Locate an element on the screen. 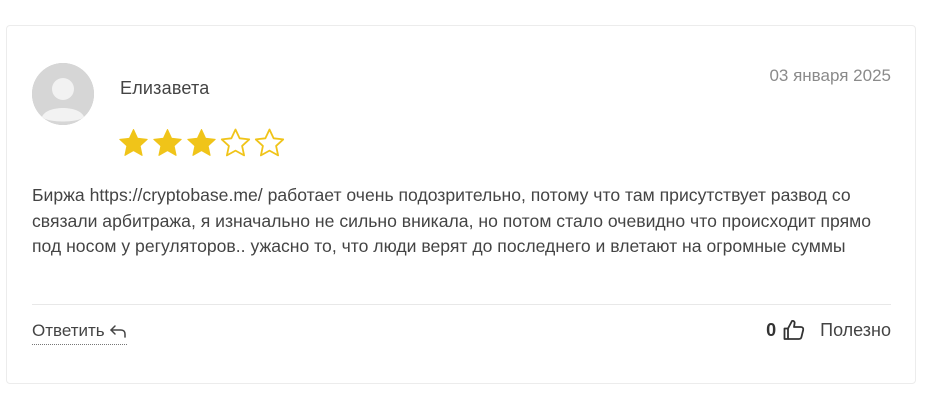 This screenshot has width=926, height=408. helpful-button: Полезно is located at coordinates (855, 330).